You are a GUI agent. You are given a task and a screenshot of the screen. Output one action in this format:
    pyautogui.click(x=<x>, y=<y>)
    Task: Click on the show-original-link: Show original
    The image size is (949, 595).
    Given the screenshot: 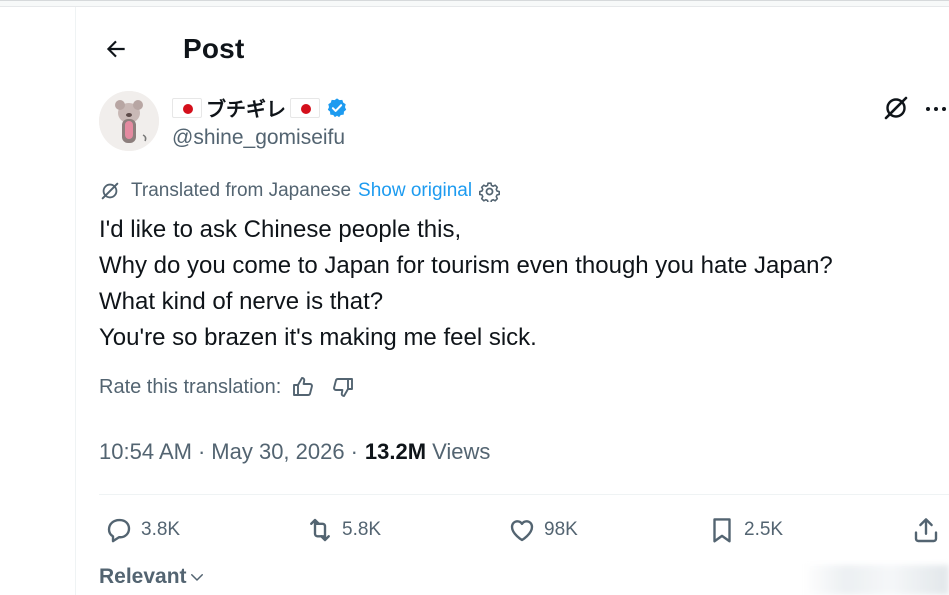 What is the action you would take?
    pyautogui.click(x=415, y=191)
    